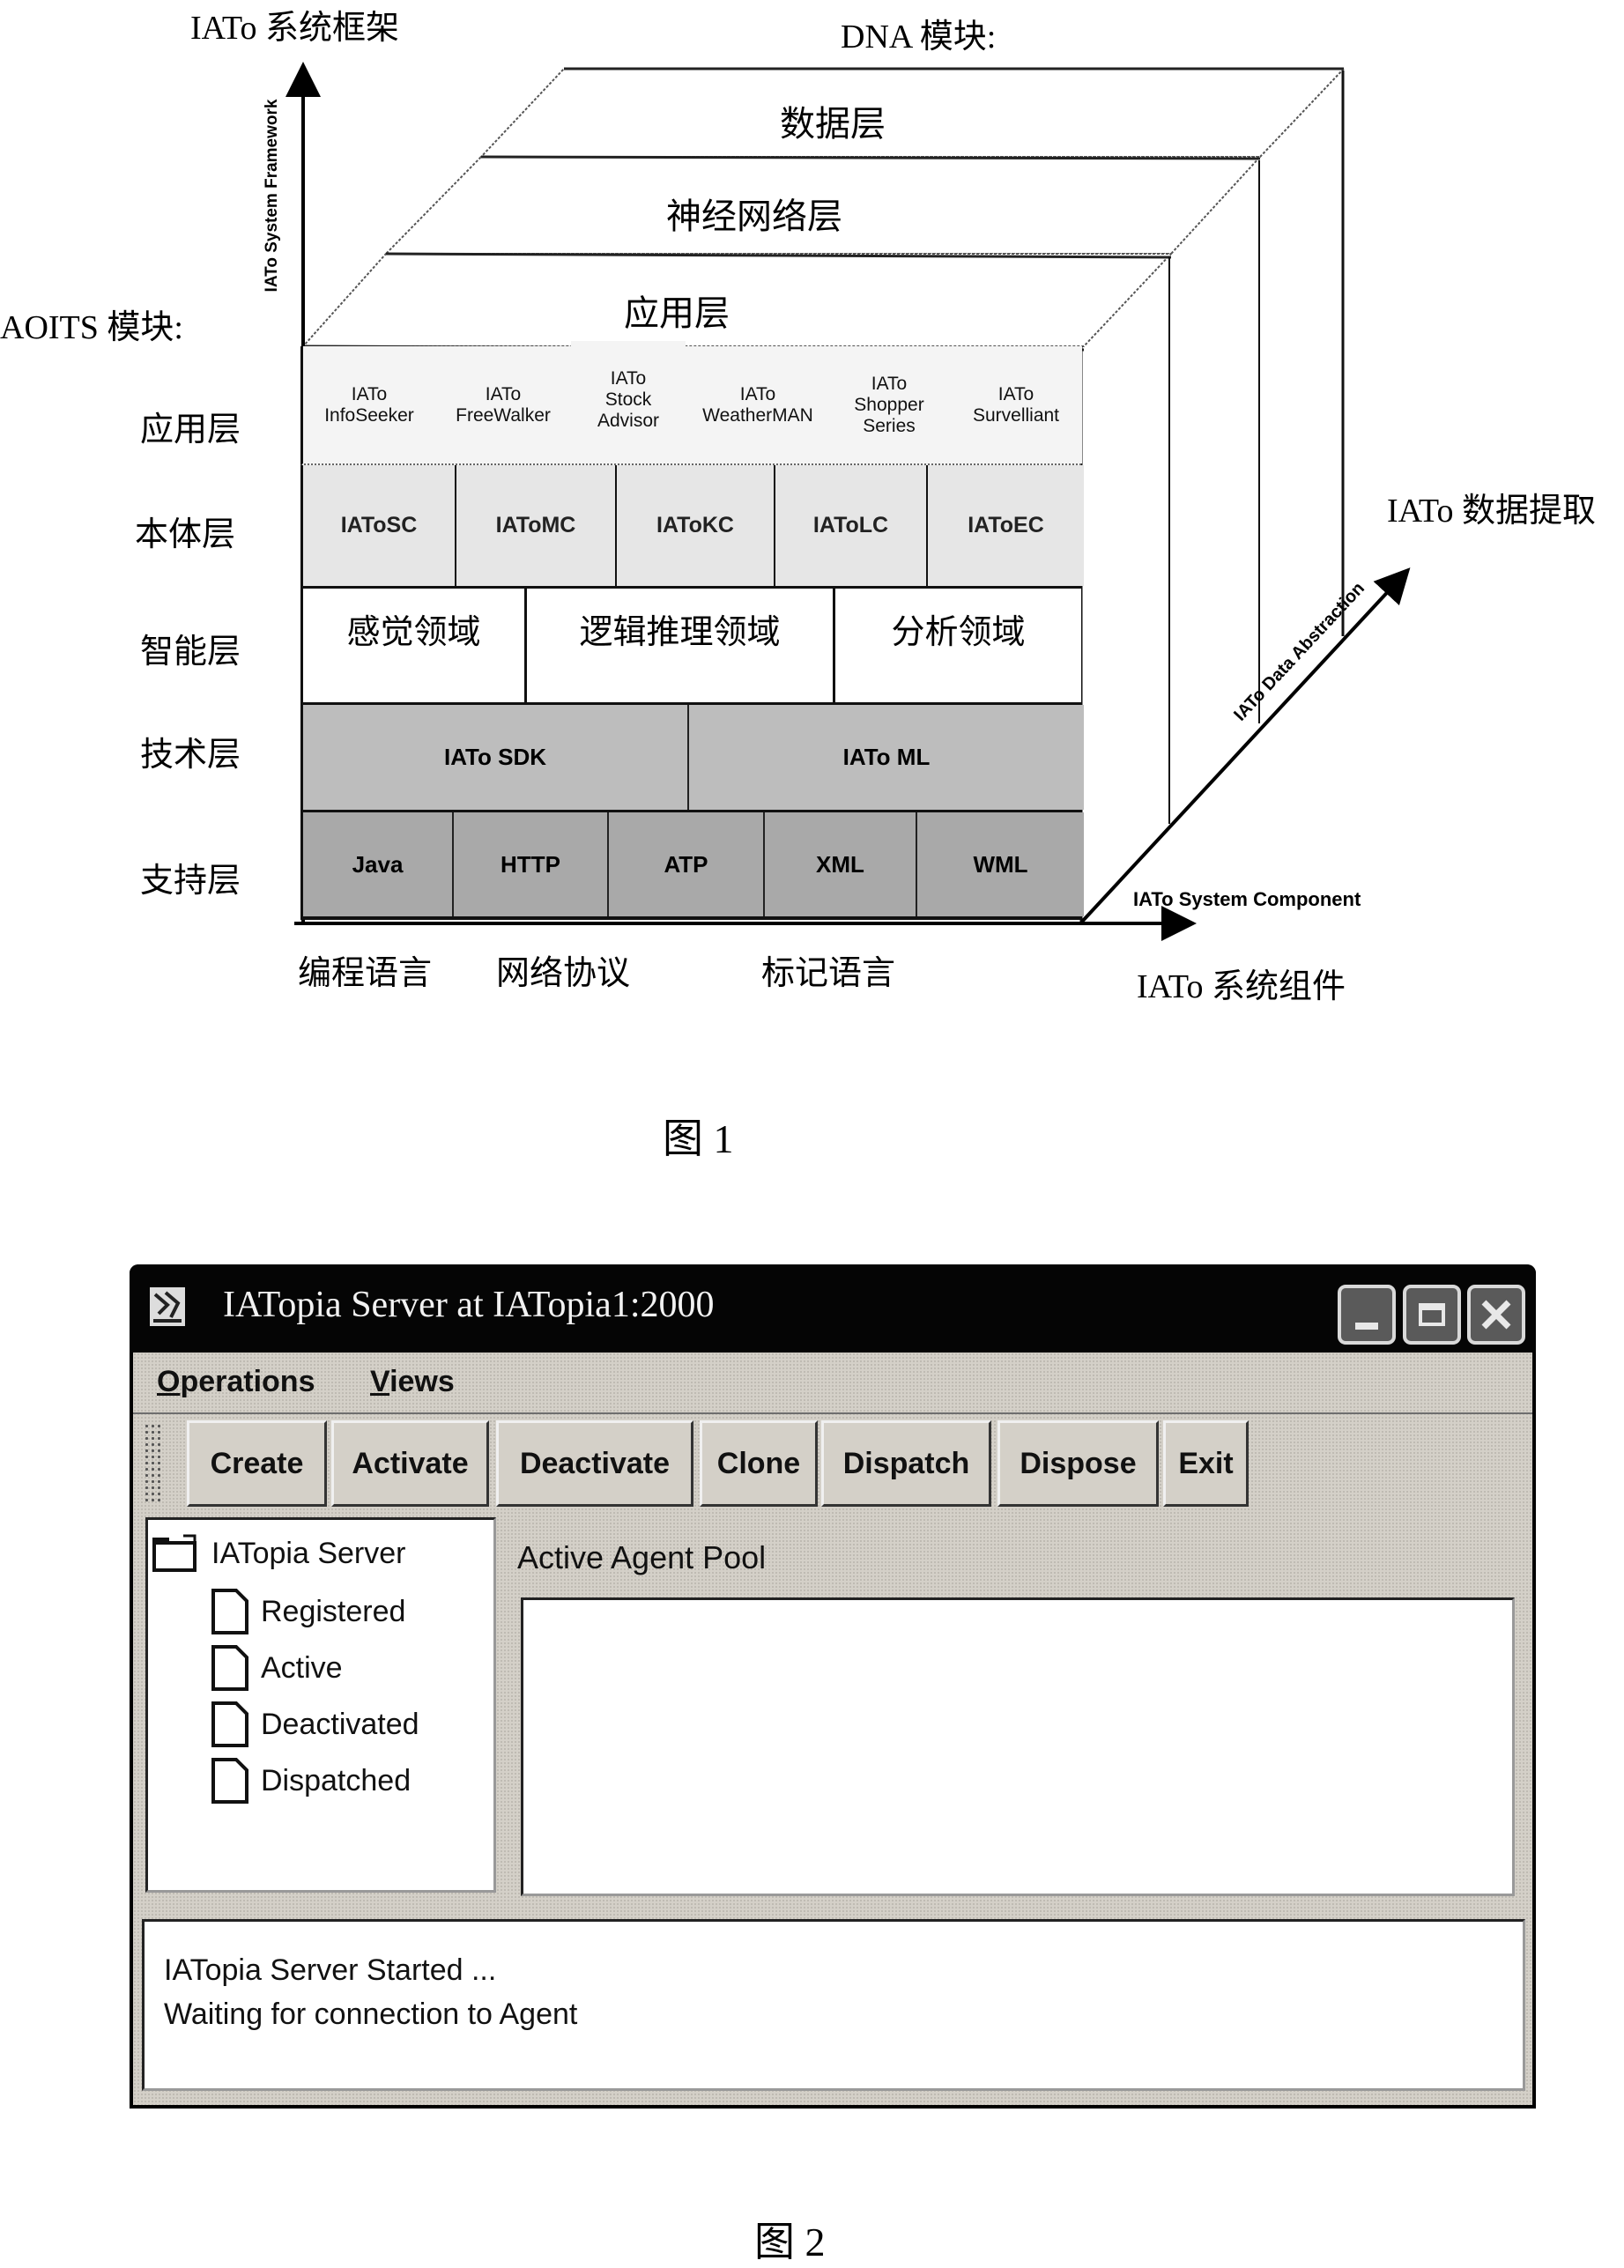 This screenshot has width=1624, height=2268. I want to click on onto-iatosc: IAToSC, so click(379, 525).